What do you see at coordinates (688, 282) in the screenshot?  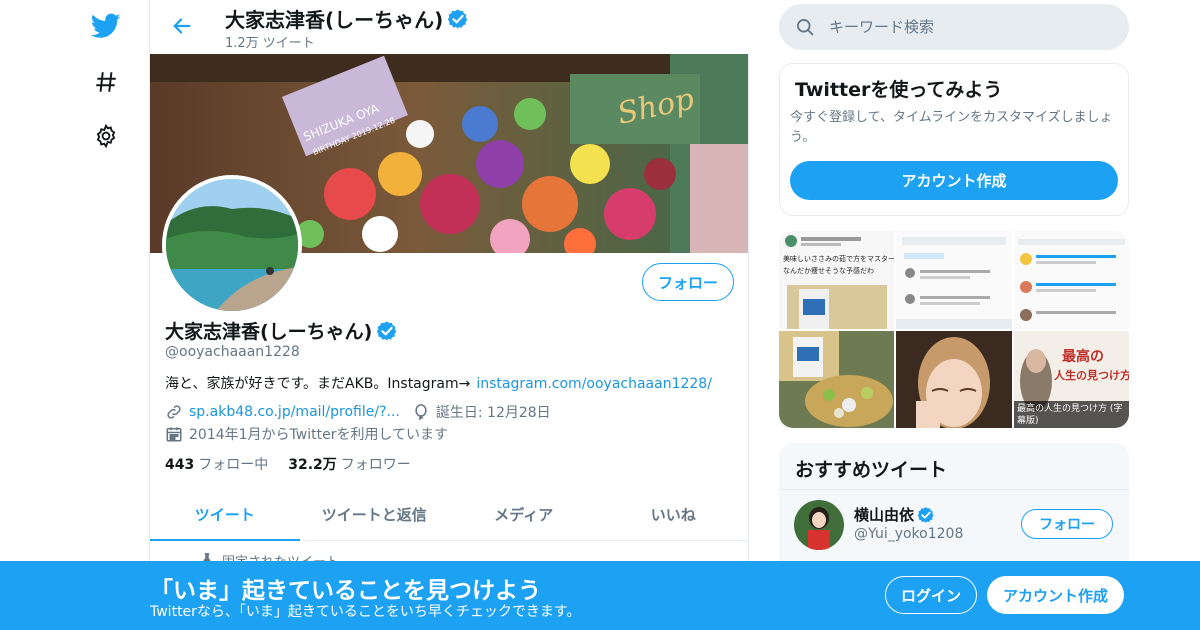 I see `follow-button: フォロー` at bounding box center [688, 282].